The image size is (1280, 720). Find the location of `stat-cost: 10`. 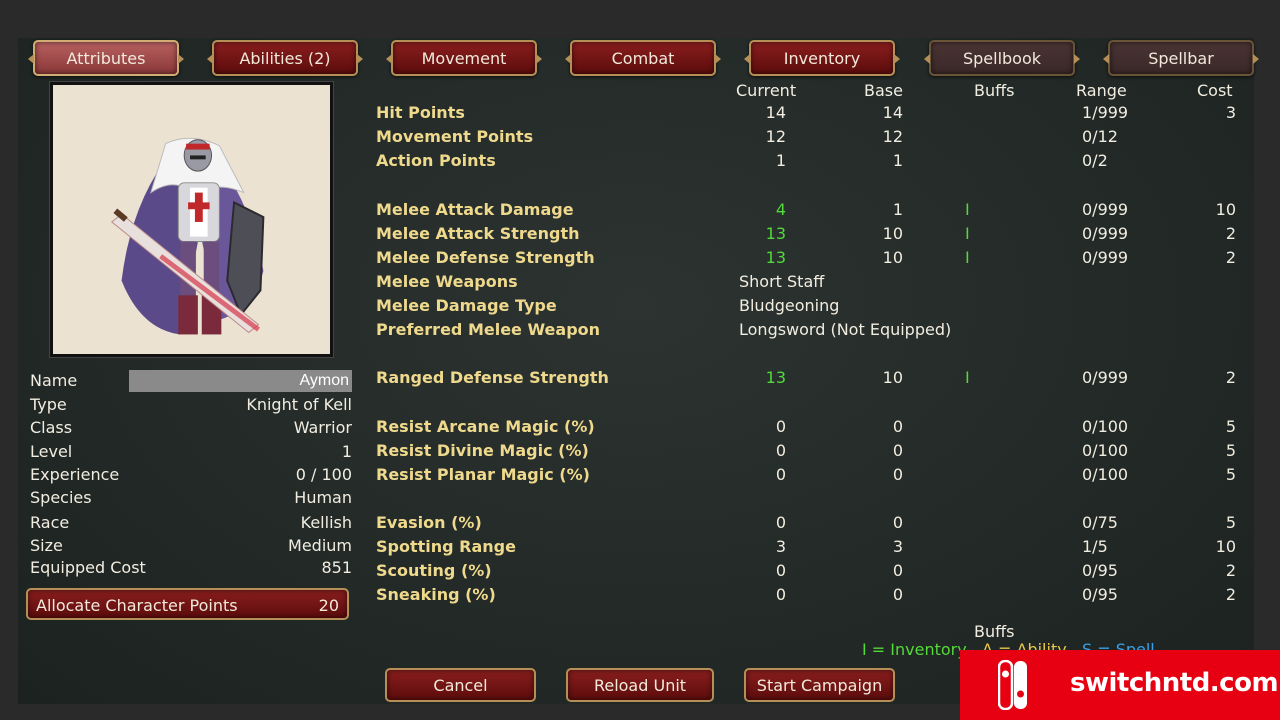

stat-cost: 10 is located at coordinates (1225, 546).